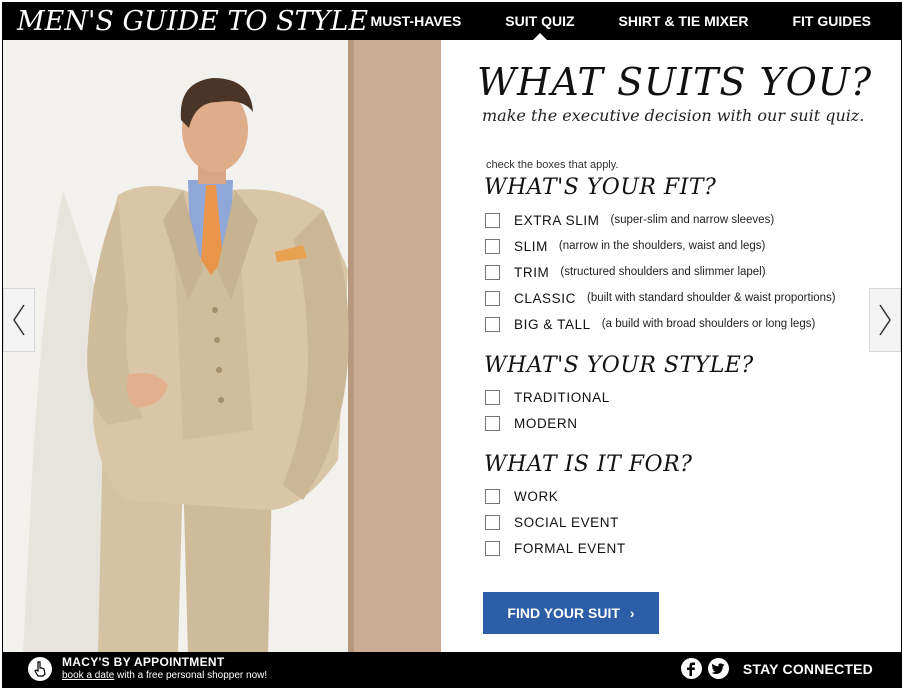 Image resolution: width=907 pixels, height=693 pixels. Describe the element at coordinates (416, 21) in the screenshot. I see `nav-must-haves: MUST-HAVES` at that location.